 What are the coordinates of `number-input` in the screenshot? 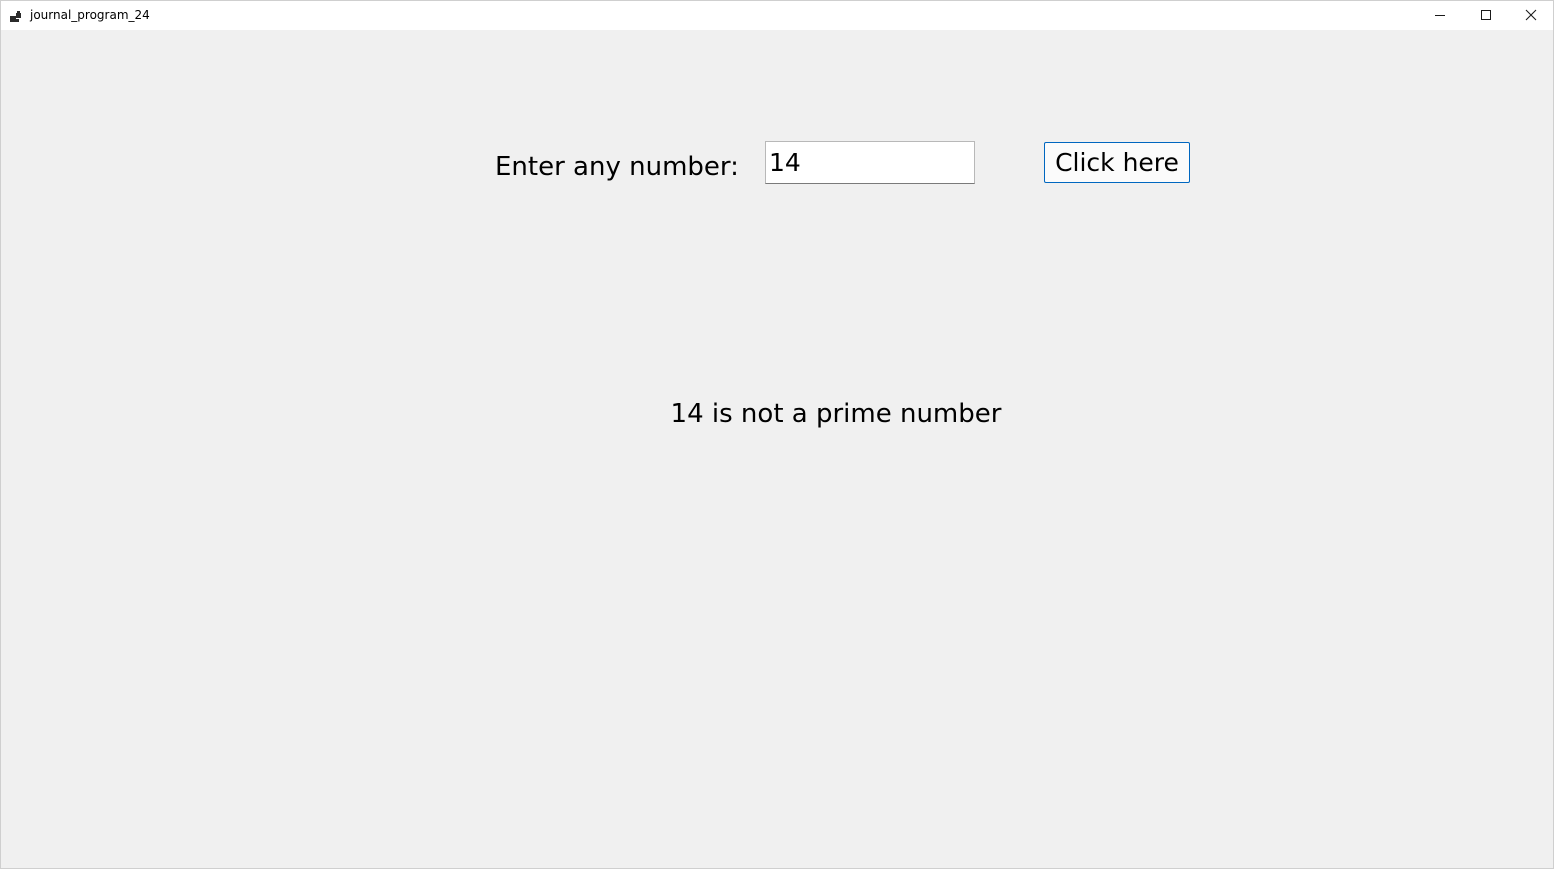 It's located at (870, 162).